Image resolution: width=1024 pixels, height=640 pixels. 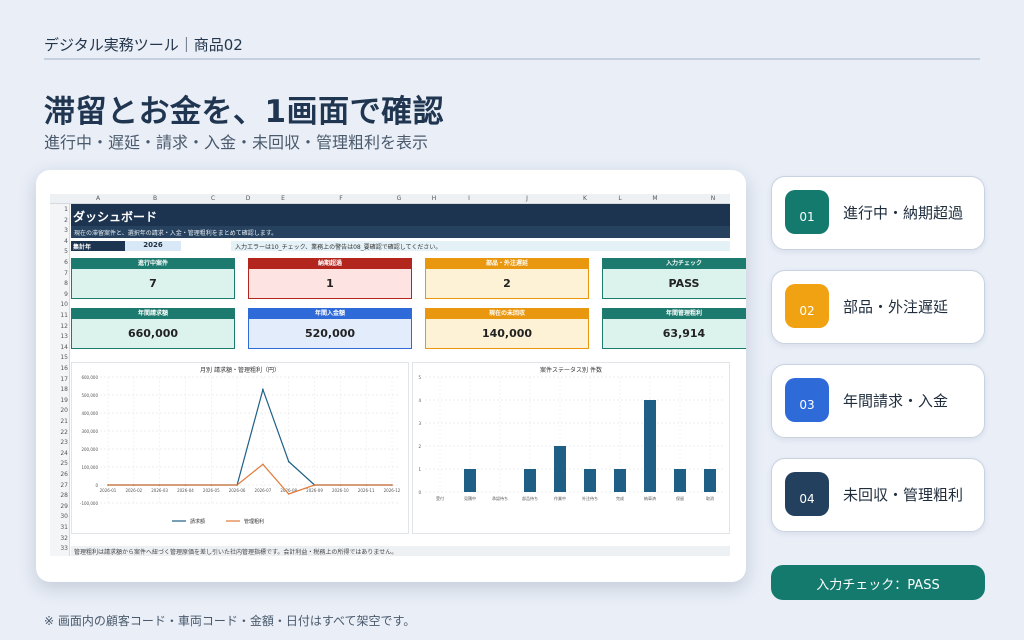 What do you see at coordinates (330, 314) in the screenshot?
I see `kpi-label: 年間入金額` at bounding box center [330, 314].